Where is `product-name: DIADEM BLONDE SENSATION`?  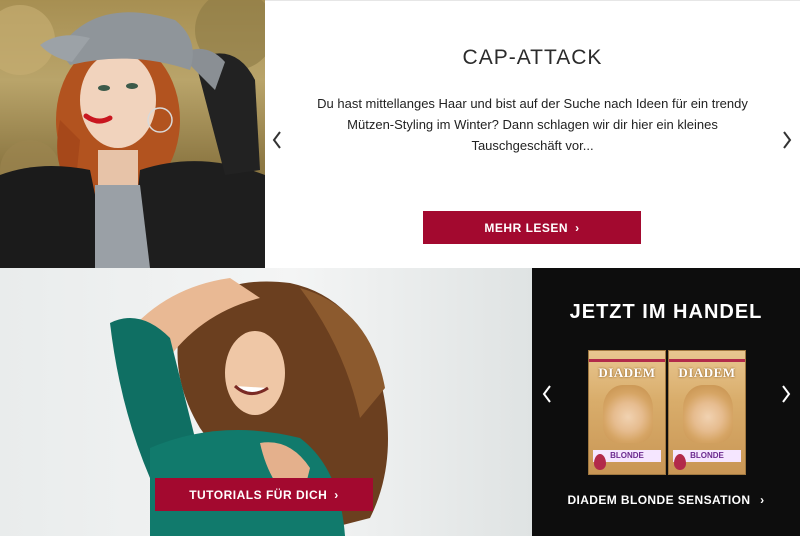
product-name: DIADEM BLONDE SENSATION is located at coordinates (659, 500).